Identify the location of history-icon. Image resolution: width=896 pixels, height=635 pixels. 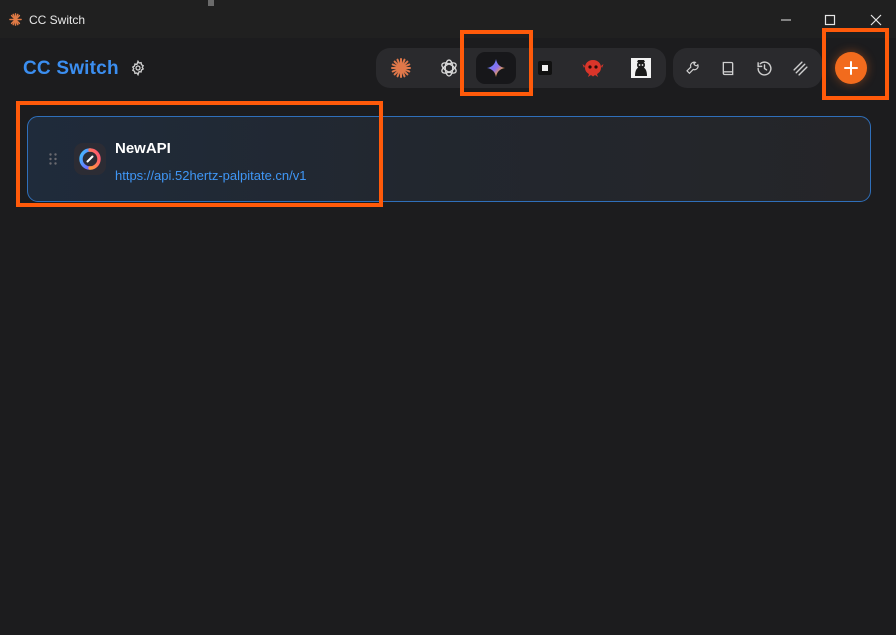
(764, 68).